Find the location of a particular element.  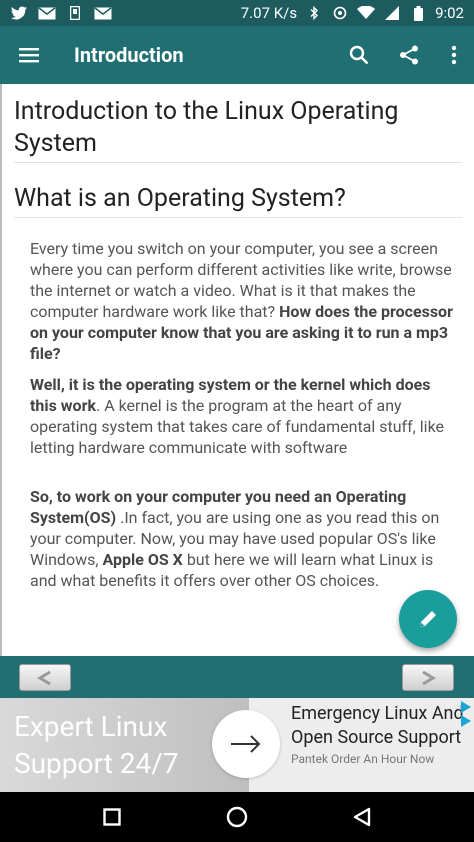

home-icon is located at coordinates (237, 817).